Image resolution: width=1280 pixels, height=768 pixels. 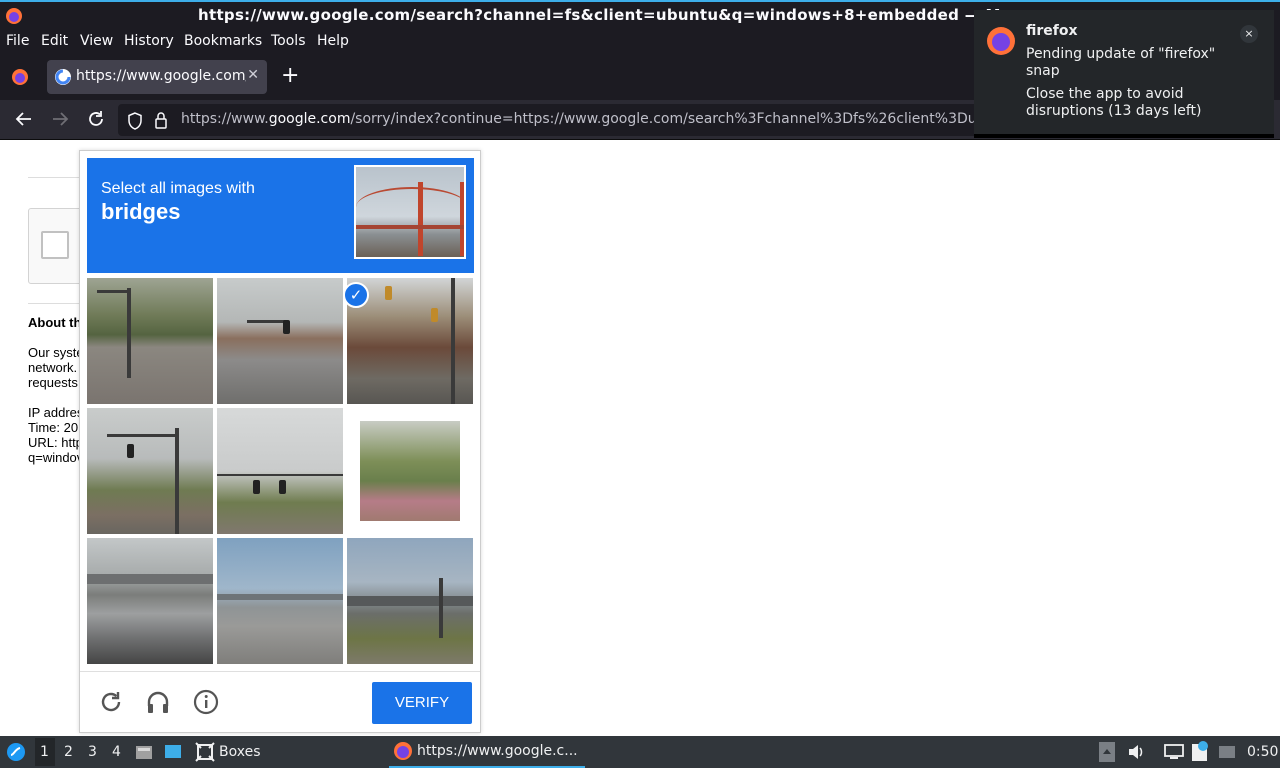 What do you see at coordinates (17, 41) in the screenshot?
I see `menu-file: File` at bounding box center [17, 41].